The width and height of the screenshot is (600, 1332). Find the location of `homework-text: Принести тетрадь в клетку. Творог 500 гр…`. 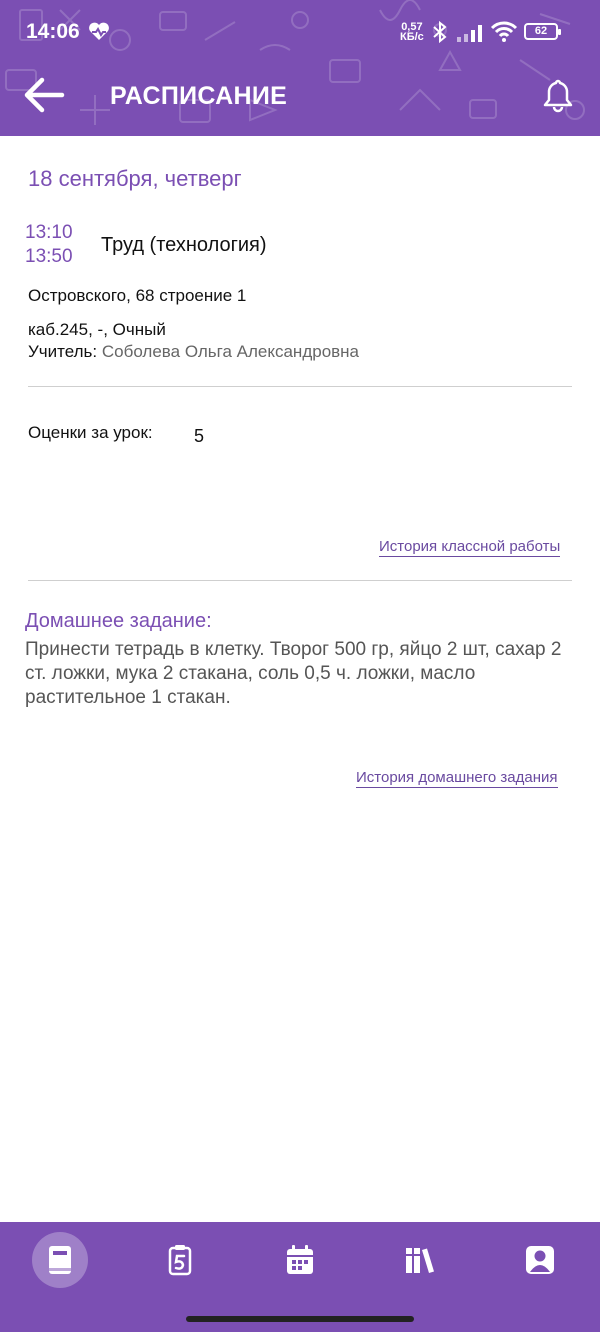

homework-text: Принести тетрадь в клетку. Творог 500 гр… is located at coordinates (293, 673).